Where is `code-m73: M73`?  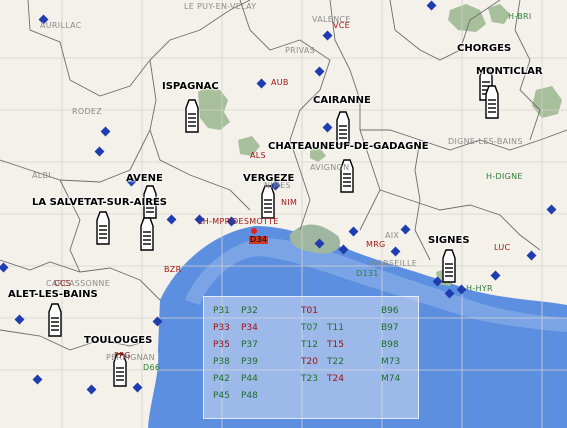
code-m73: M73 is located at coordinates (390, 362).